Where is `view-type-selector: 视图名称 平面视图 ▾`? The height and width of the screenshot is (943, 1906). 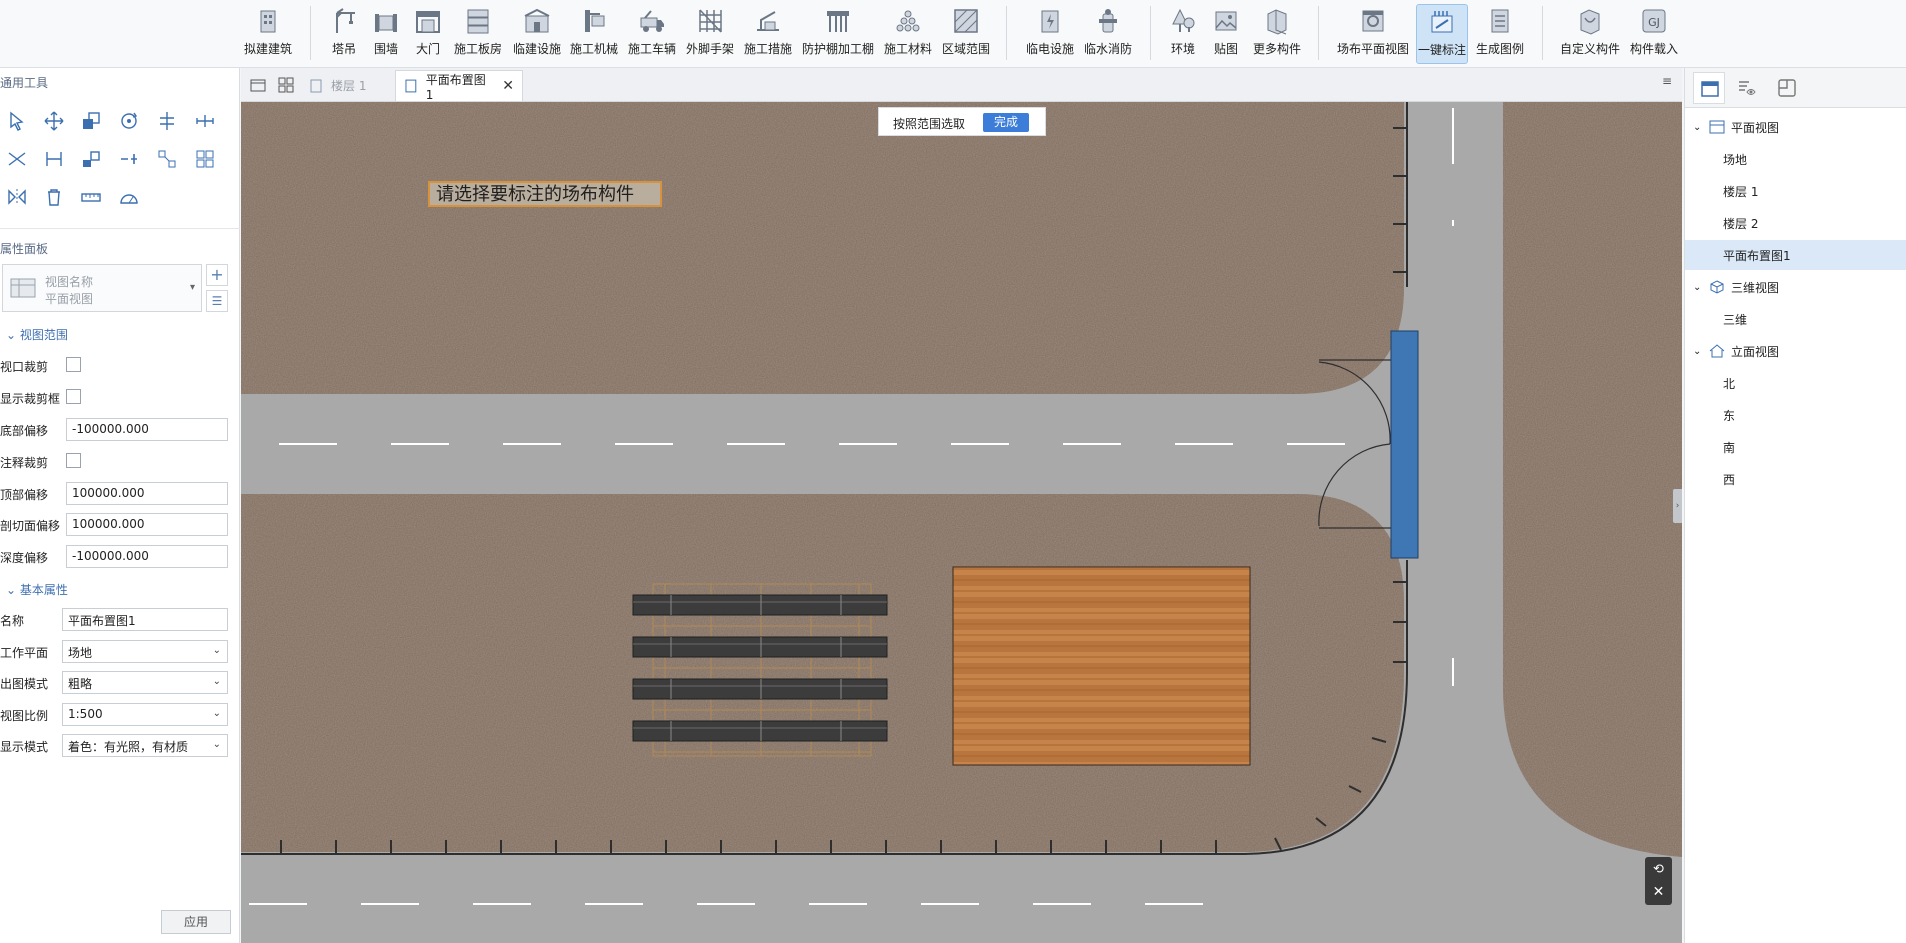 view-type-selector: 视图名称 平面视图 ▾ is located at coordinates (102, 288).